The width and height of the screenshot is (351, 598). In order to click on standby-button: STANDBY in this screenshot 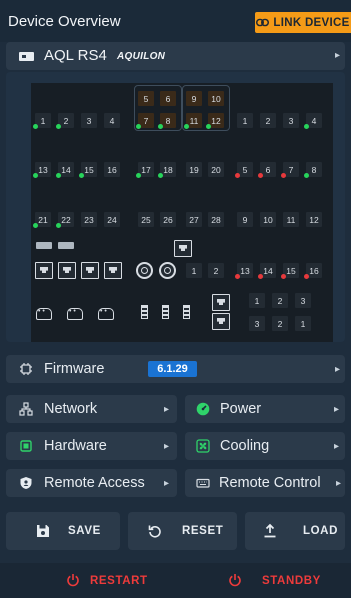, I will do `click(279, 580)`.